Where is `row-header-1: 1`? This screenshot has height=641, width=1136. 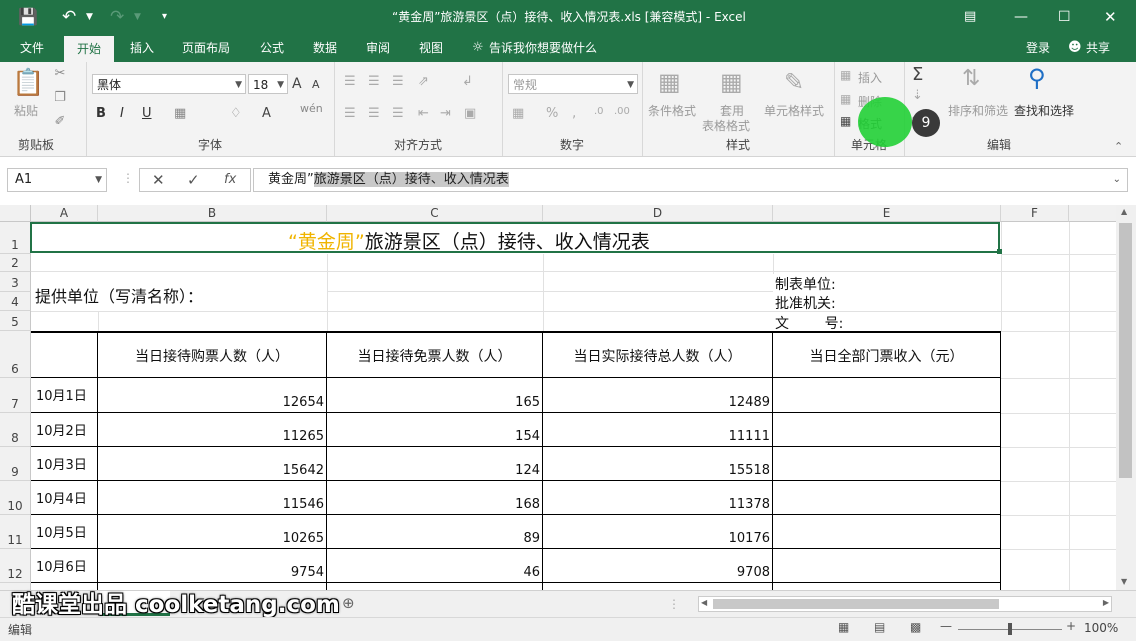
row-header-1: 1 is located at coordinates (15, 238).